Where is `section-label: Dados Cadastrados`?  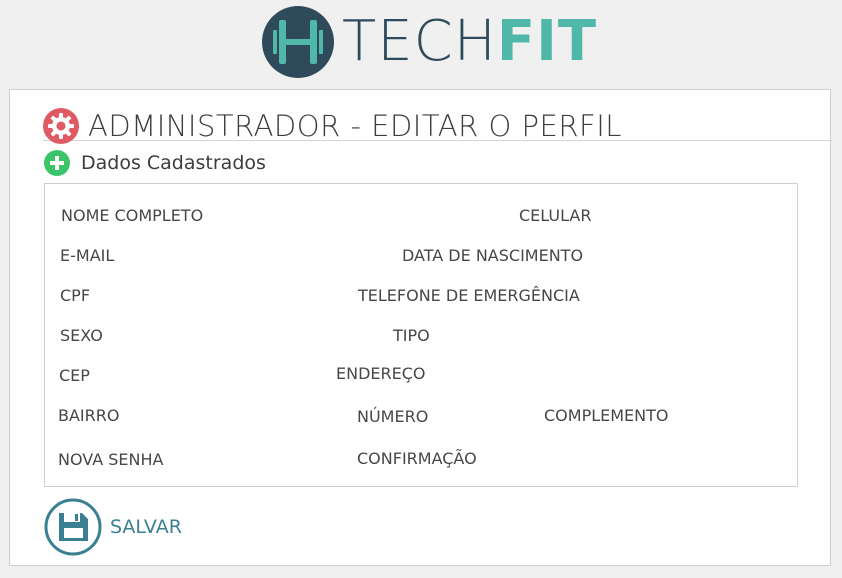 section-label: Dados Cadastrados is located at coordinates (173, 163).